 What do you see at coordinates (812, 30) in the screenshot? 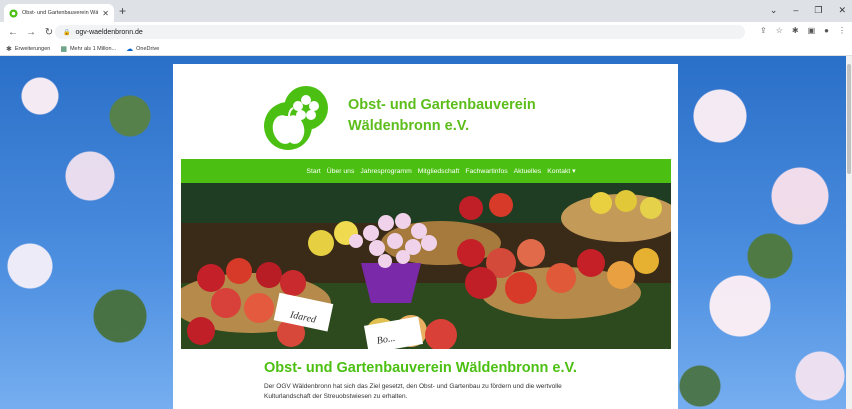
I see `sidebar-icon: ▣` at bounding box center [812, 30].